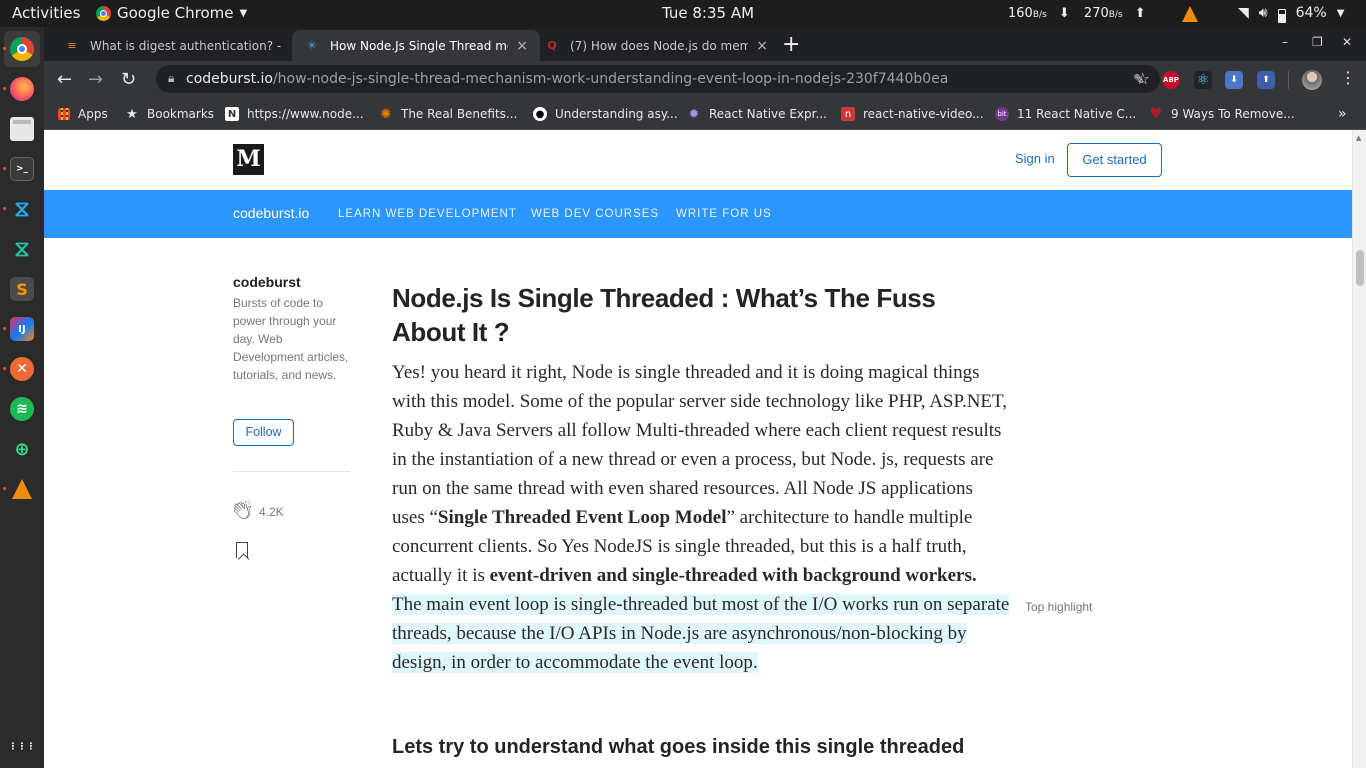 The image size is (1366, 768). I want to click on clock: Tue 8:35 AM, so click(708, 13).